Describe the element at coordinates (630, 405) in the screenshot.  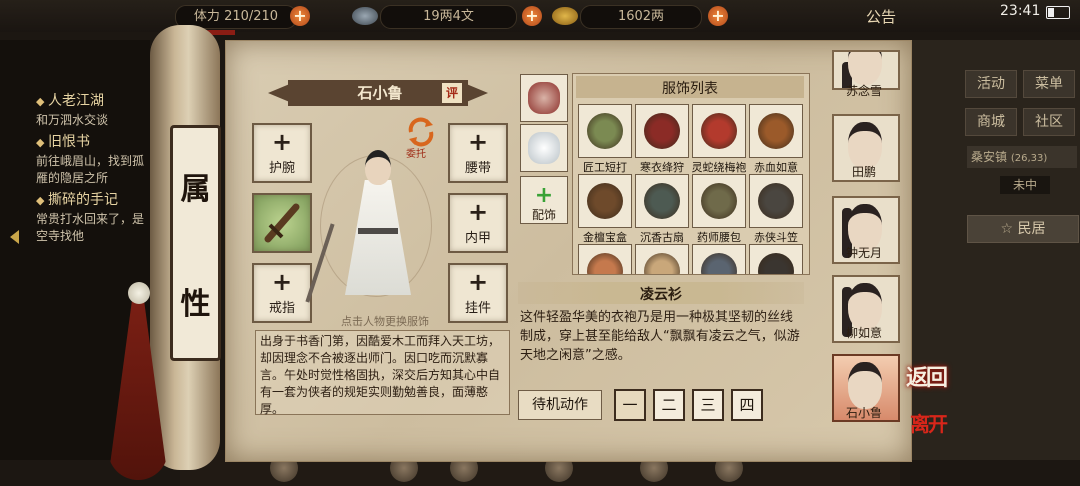
I see `pose-button-1: 一` at that location.